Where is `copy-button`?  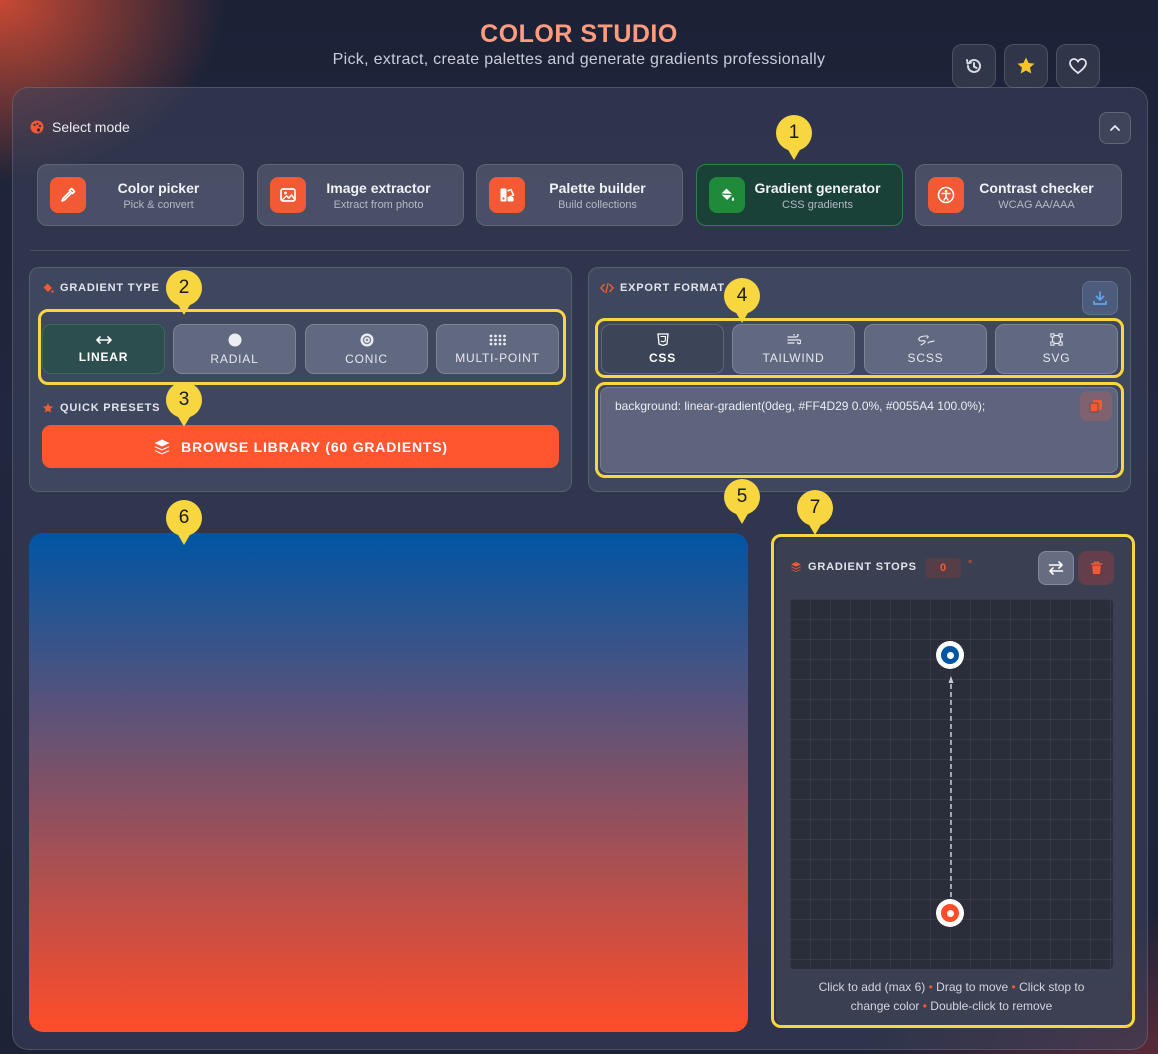
copy-button is located at coordinates (1096, 406).